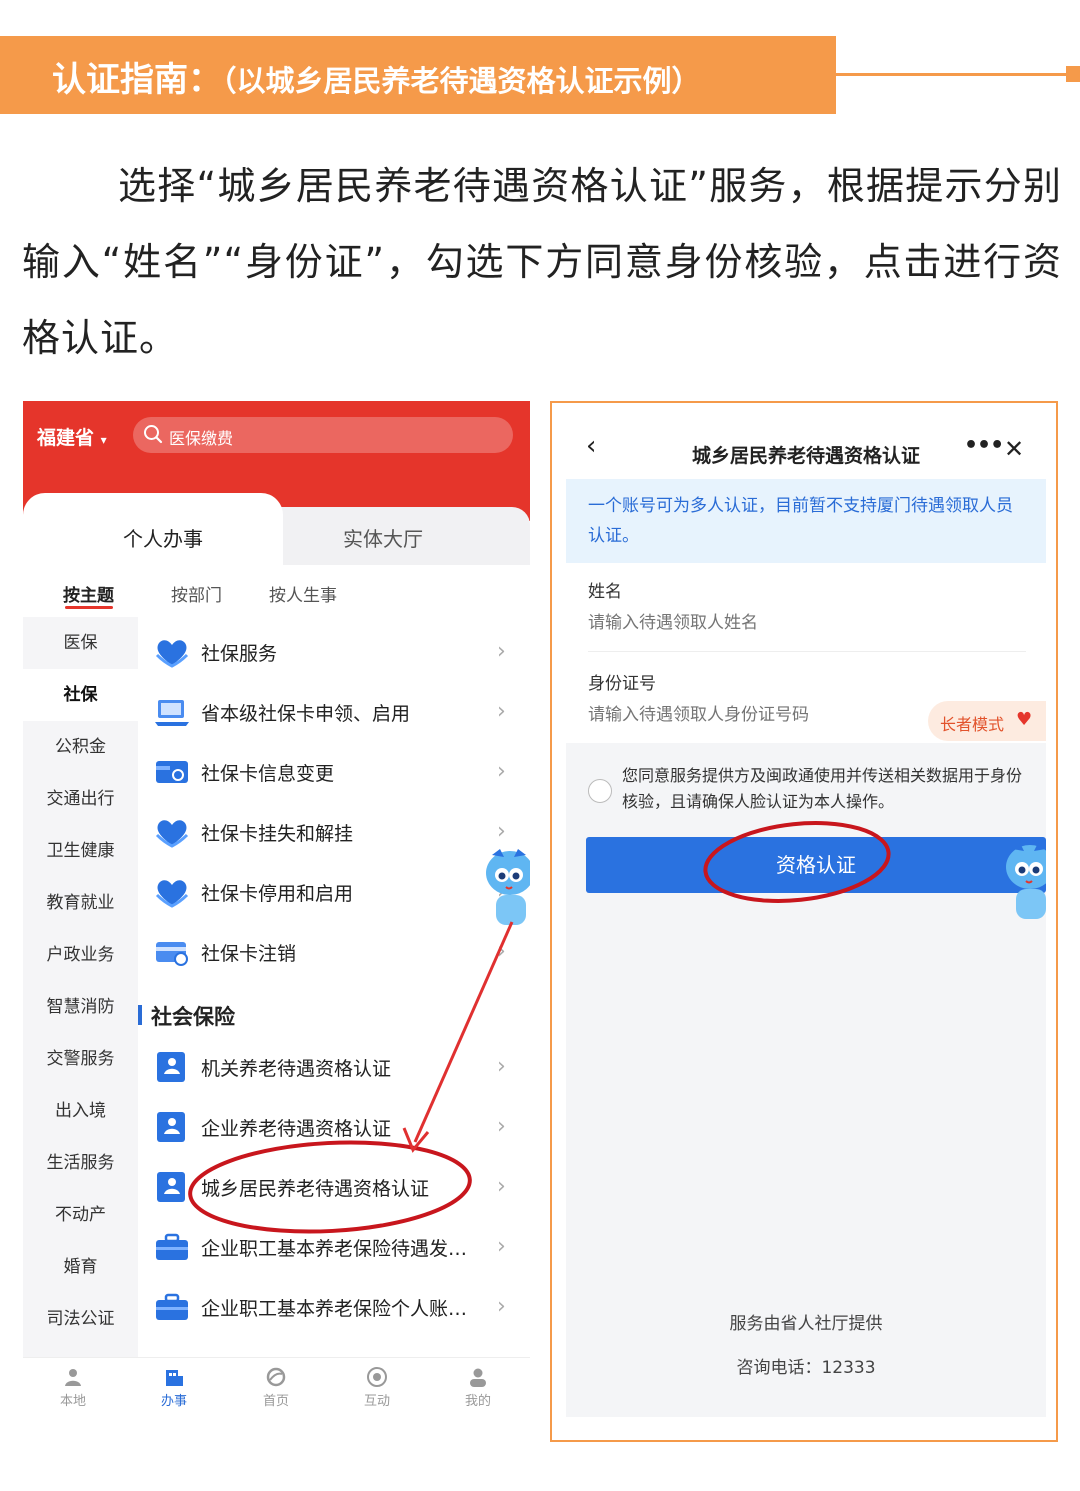  What do you see at coordinates (172, 772) in the screenshot?
I see `card-change-icon` at bounding box center [172, 772].